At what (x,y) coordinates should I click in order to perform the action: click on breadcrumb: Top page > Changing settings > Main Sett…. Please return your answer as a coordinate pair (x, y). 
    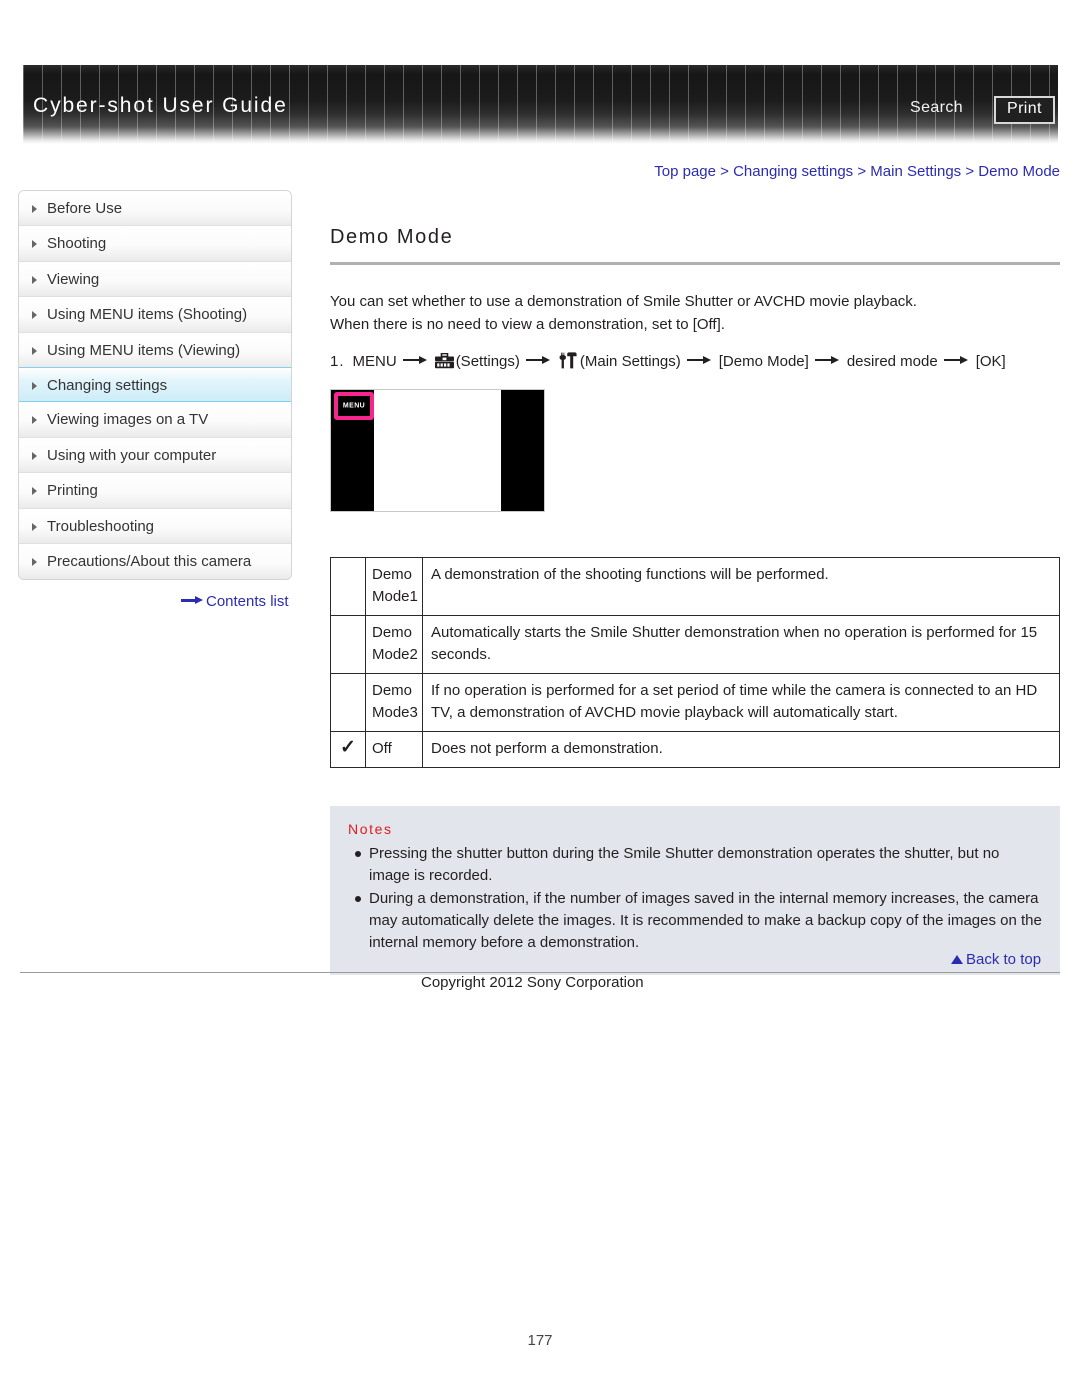
    Looking at the image, I should click on (857, 171).